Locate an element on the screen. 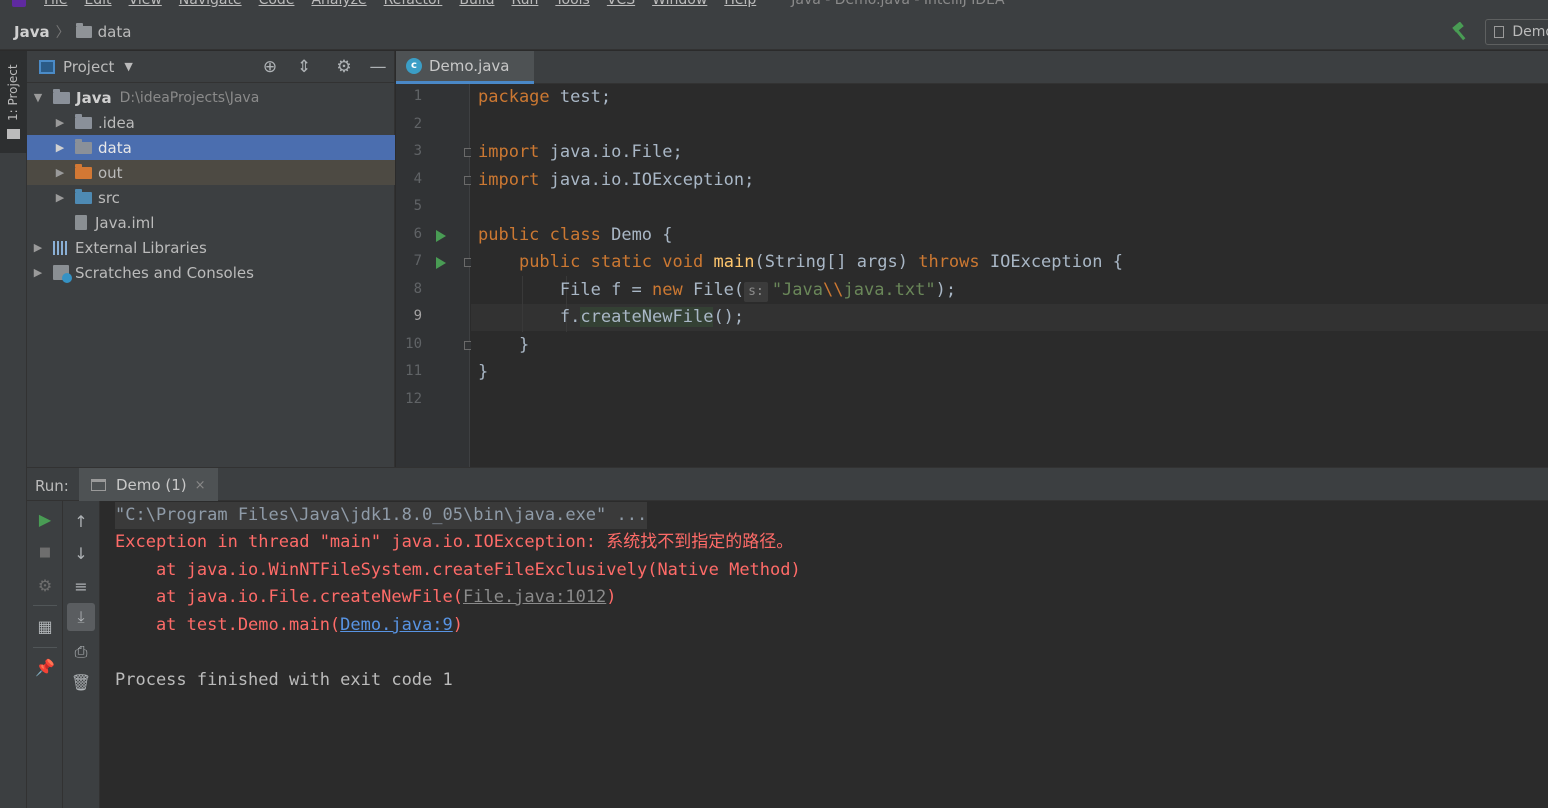  soft-wrap-icon: ≡ is located at coordinates (81, 586).